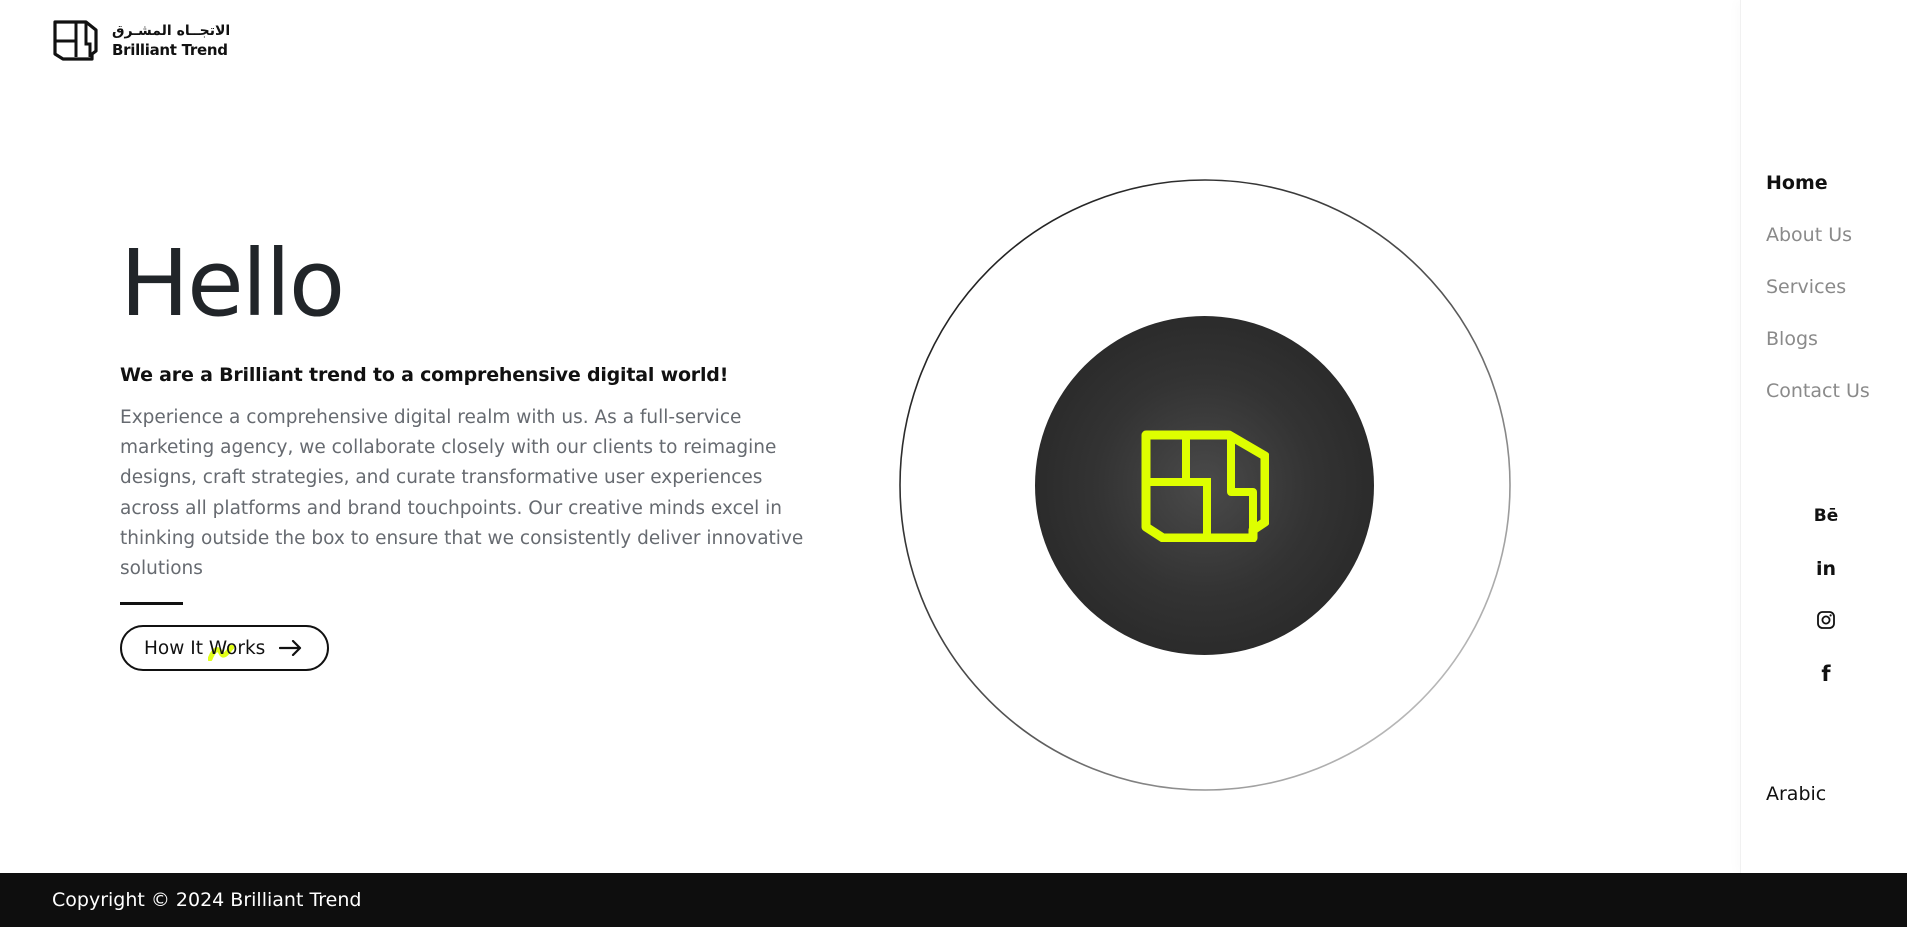  I want to click on brand-wordmark: الاتجــاه المشـرق Brilliant Trend, so click(171, 41).